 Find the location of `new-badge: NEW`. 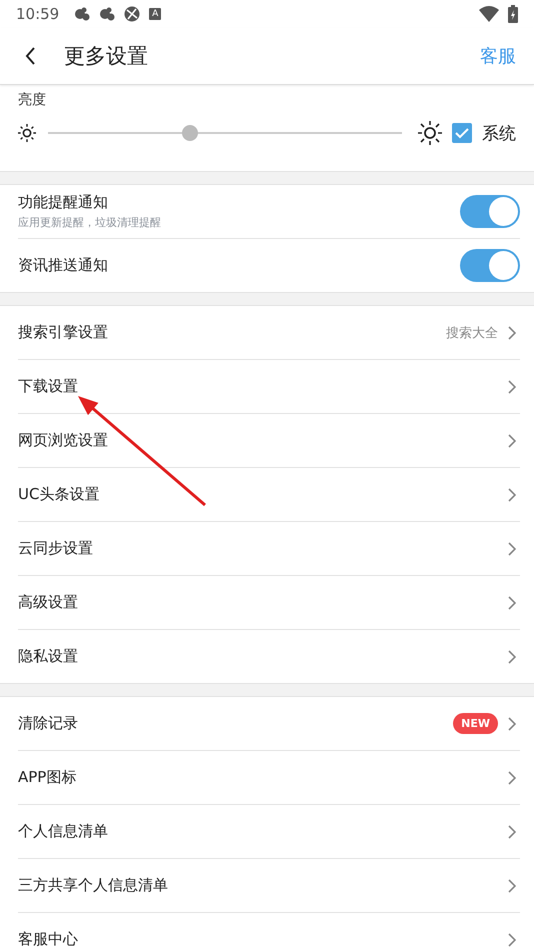

new-badge: NEW is located at coordinates (475, 723).